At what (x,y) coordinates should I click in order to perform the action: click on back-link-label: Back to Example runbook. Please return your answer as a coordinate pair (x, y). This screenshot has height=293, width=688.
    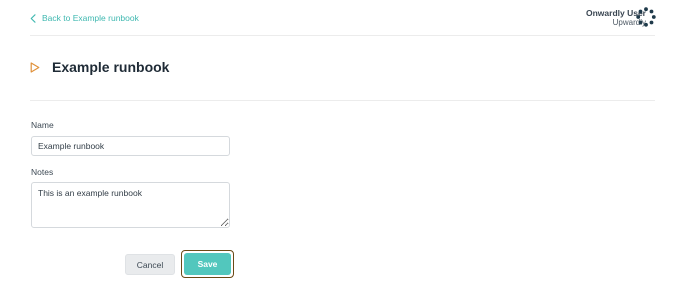
    Looking at the image, I should click on (90, 18).